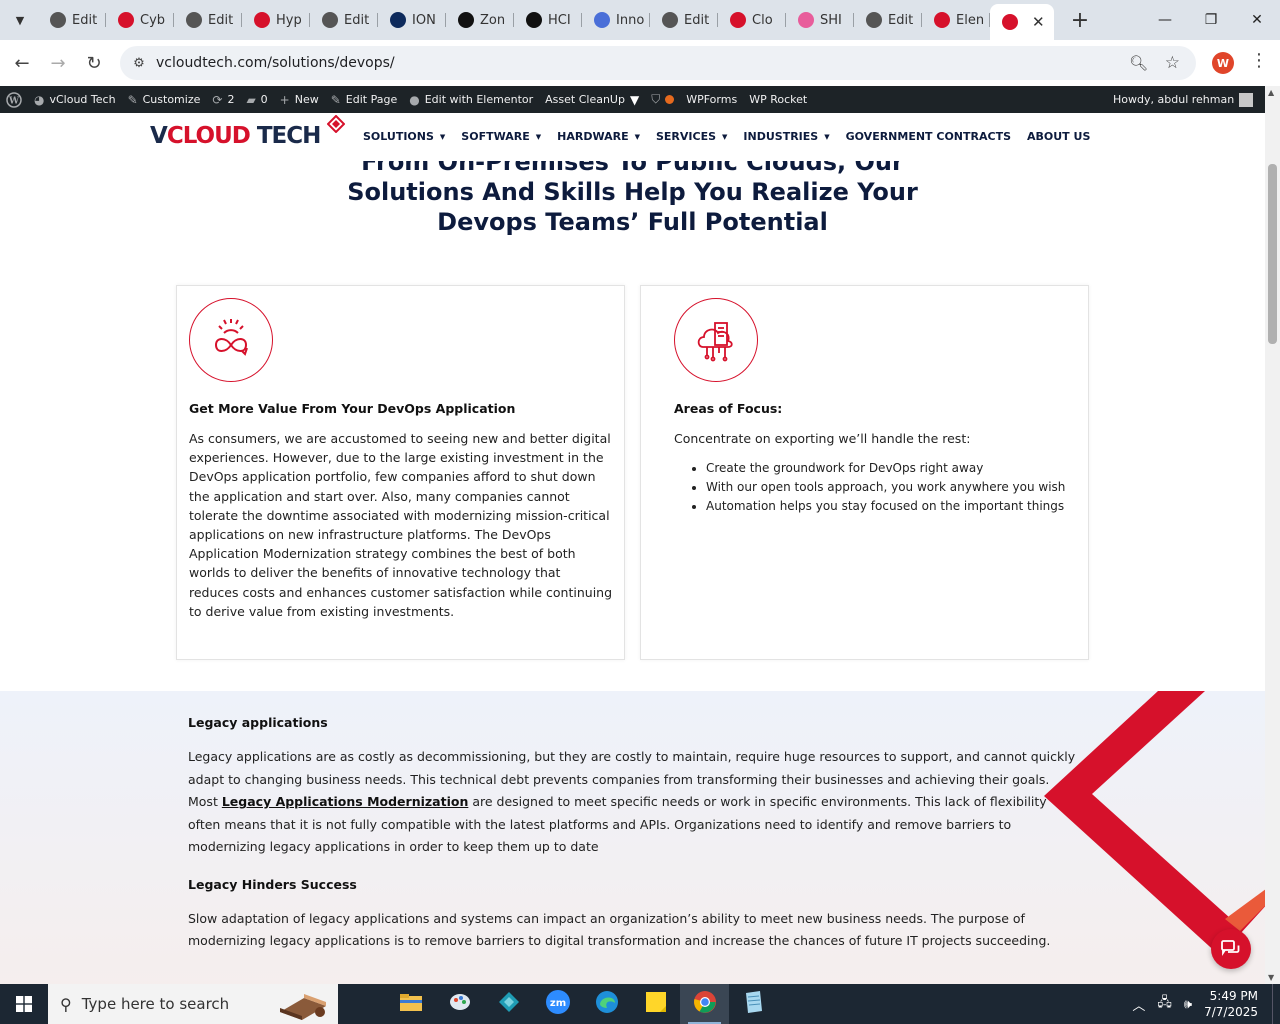 This screenshot has width=1280, height=1024. I want to click on search-icon: ⚲, so click(66, 1004).